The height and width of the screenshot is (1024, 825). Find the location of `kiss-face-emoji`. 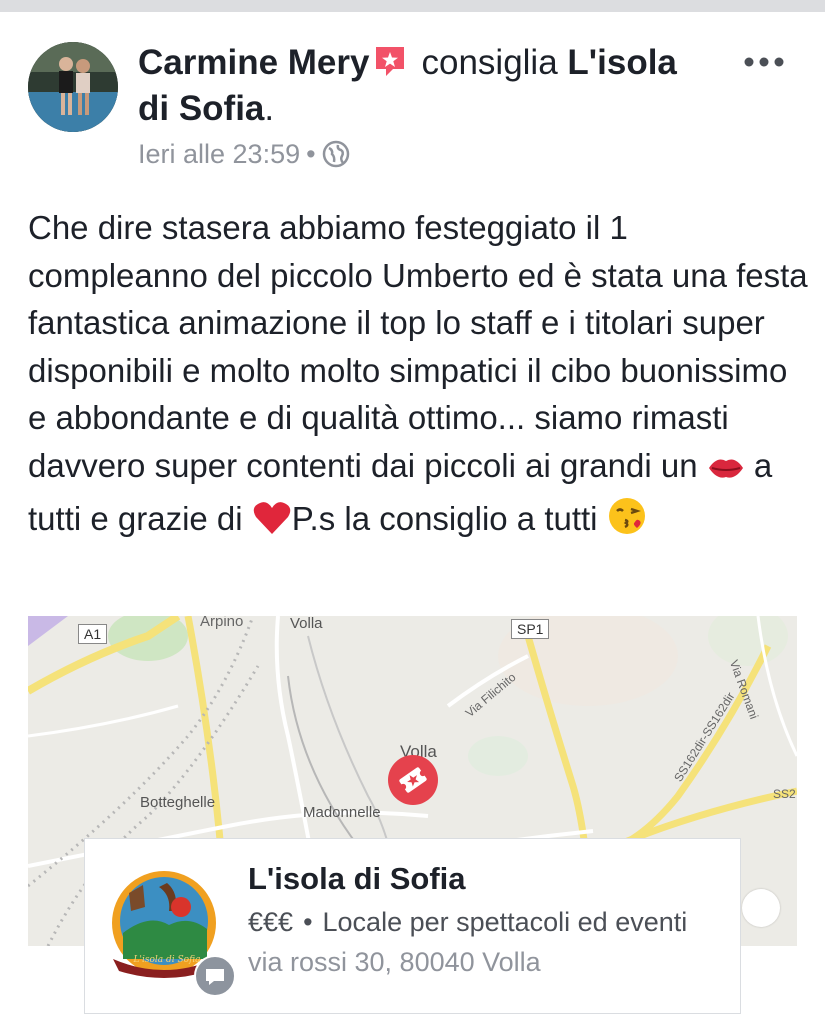

kiss-face-emoji is located at coordinates (627, 522).